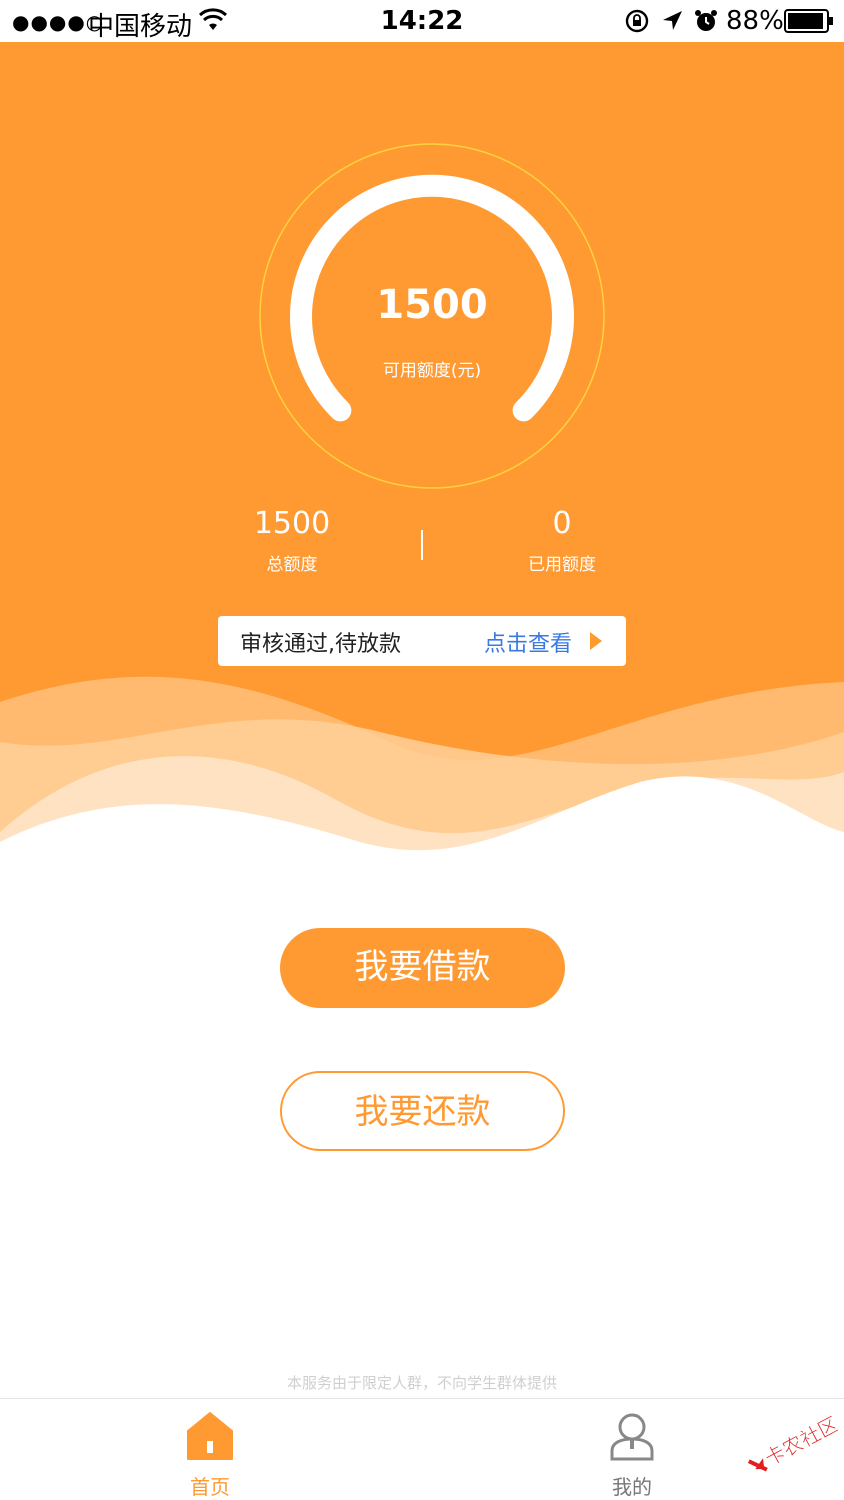 Image resolution: width=844 pixels, height=1500 pixels. What do you see at coordinates (799, 1441) in the screenshot?
I see `watermark-text: 卡农社区` at bounding box center [799, 1441].